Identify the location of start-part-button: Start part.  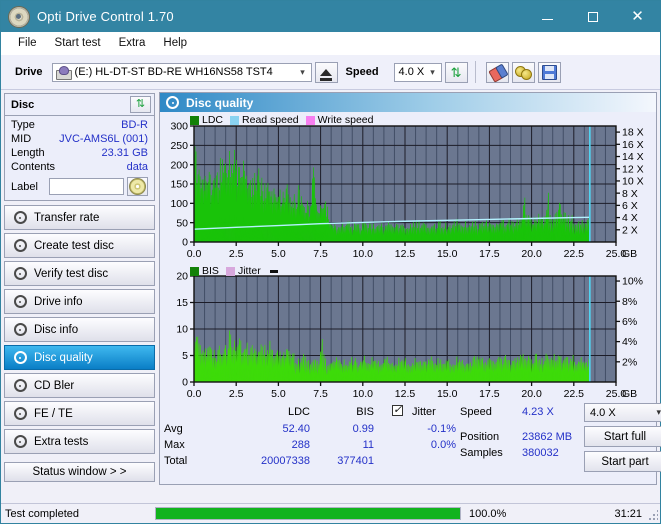
(622, 461).